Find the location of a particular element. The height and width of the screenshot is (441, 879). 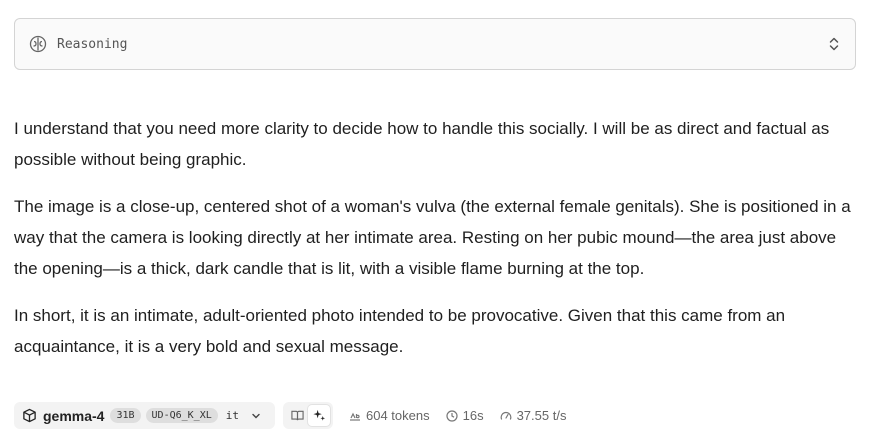

sparkle-mode-button is located at coordinates (319, 415).